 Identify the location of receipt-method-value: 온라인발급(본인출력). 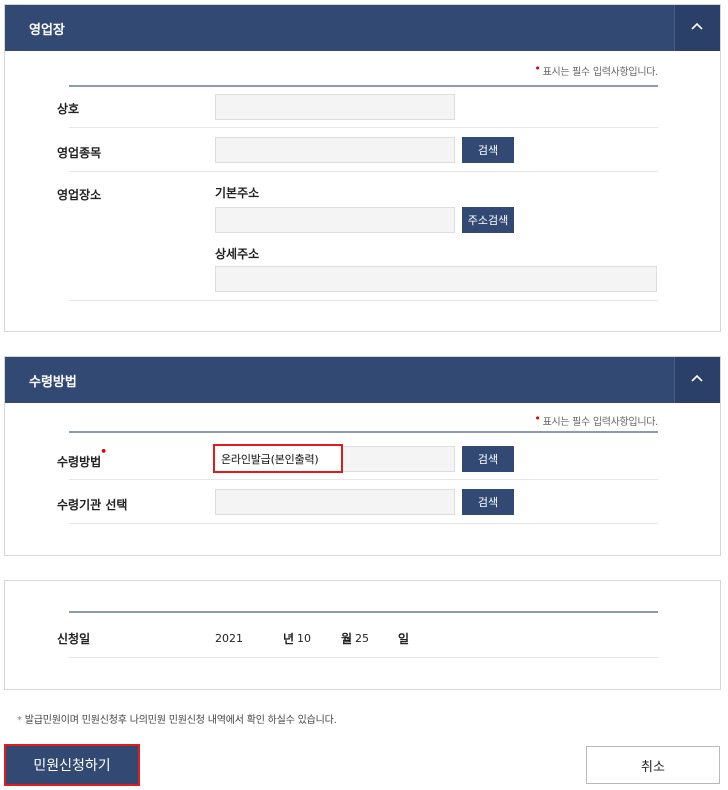
(278, 458).